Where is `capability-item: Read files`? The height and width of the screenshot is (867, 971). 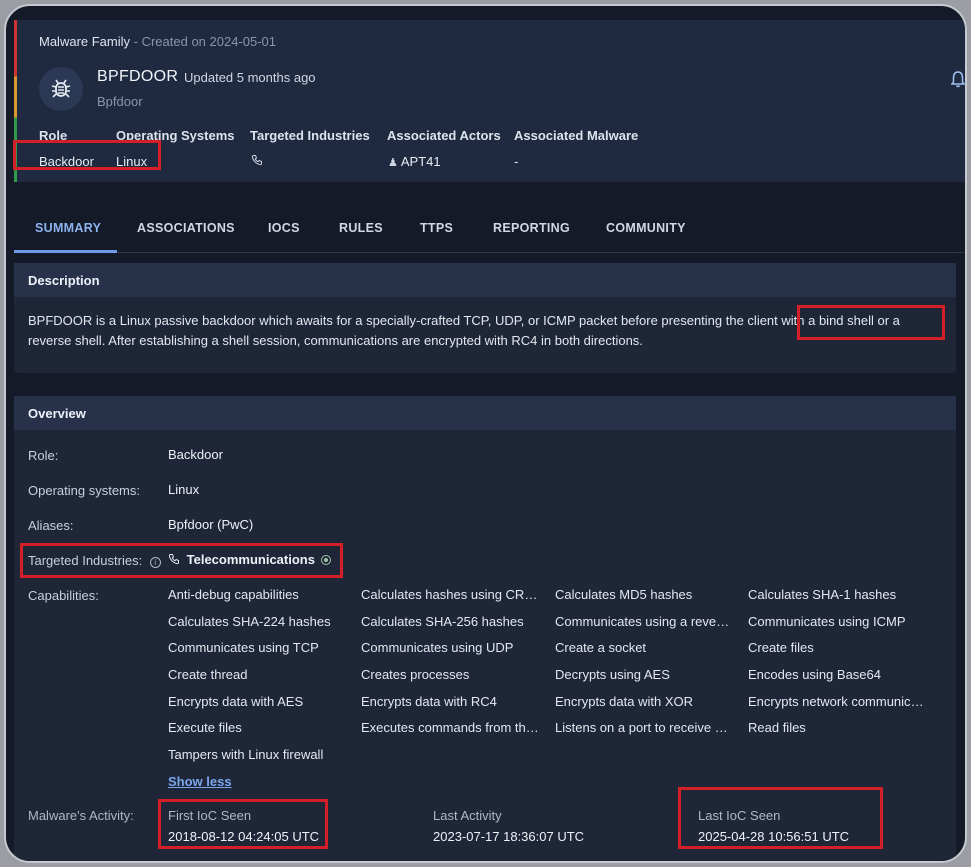
capability-item: Read files is located at coordinates (777, 727).